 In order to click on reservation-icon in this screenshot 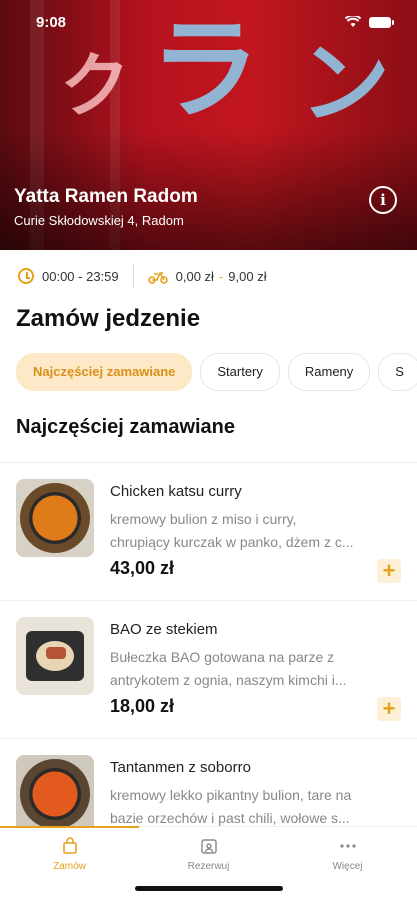, I will do `click(208, 846)`.